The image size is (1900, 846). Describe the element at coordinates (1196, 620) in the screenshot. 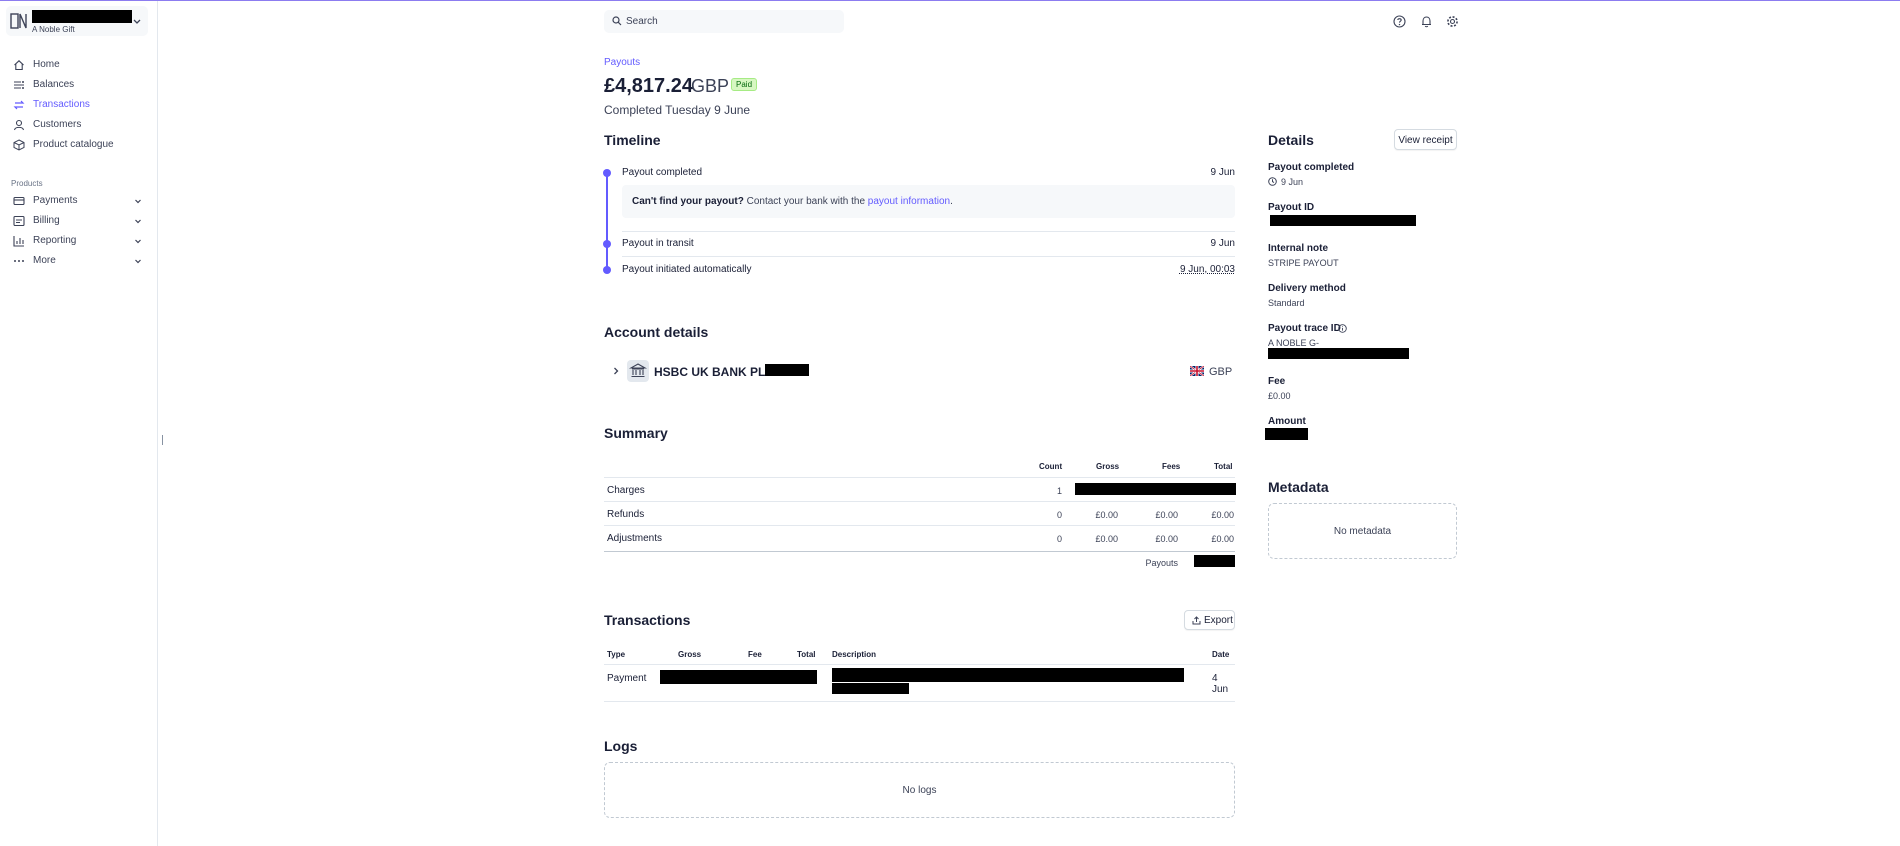

I see `export-icon` at that location.